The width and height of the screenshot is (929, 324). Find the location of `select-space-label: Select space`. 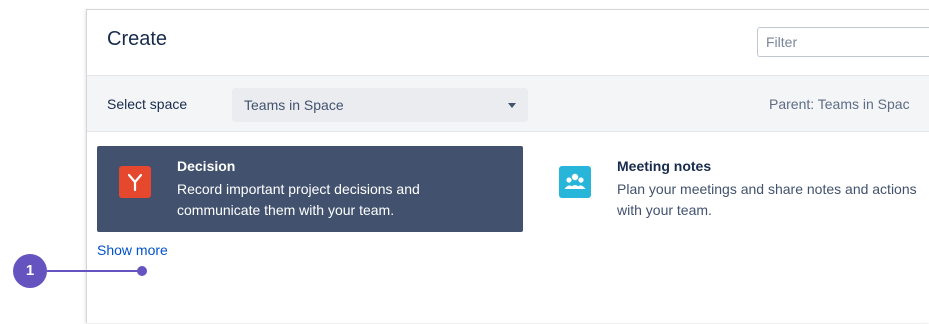

select-space-label: Select space is located at coordinates (147, 104).